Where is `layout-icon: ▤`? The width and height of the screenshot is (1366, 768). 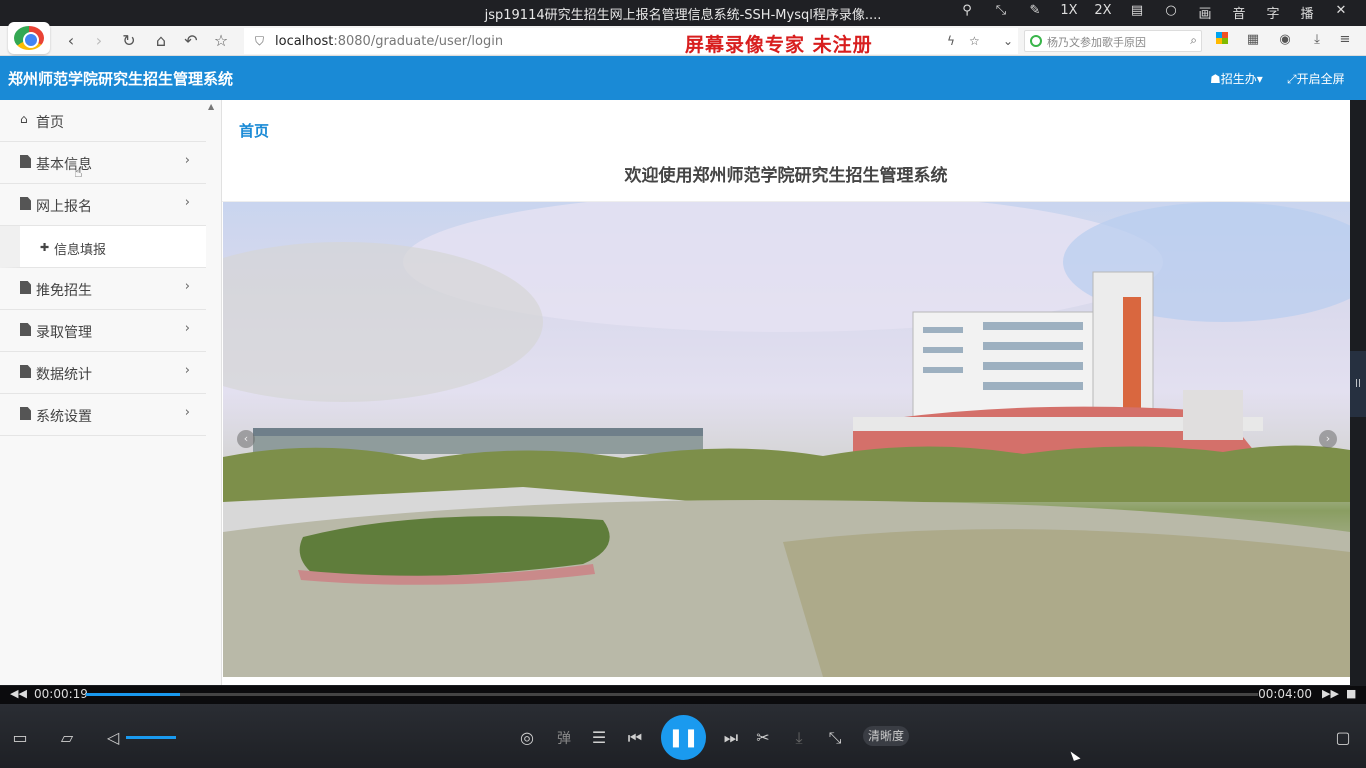
layout-icon: ▤ is located at coordinates (1137, 12).